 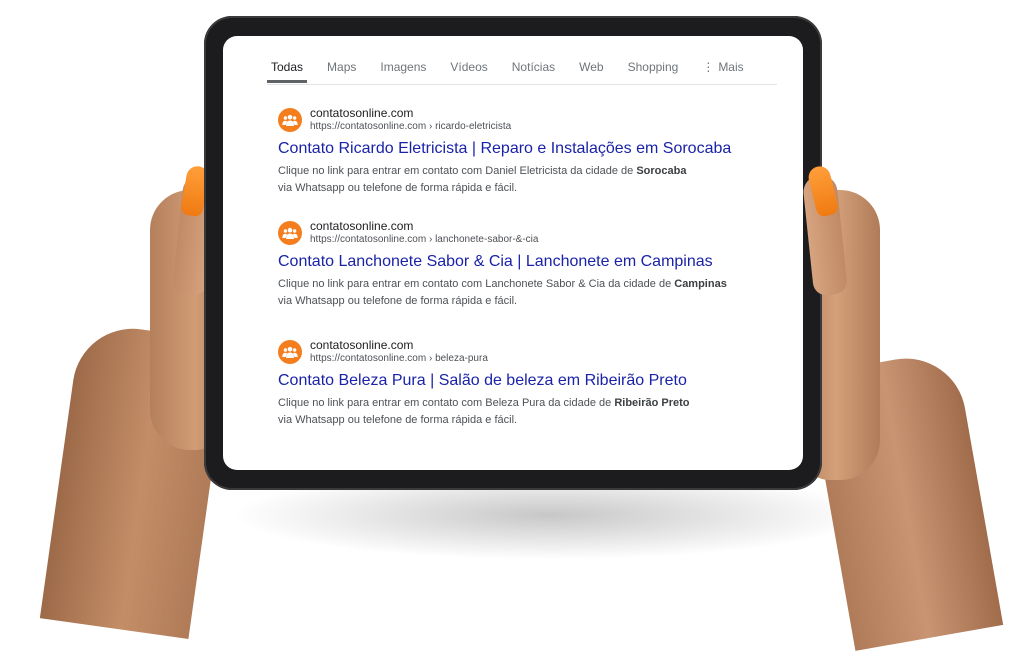 I want to click on result-desc-city: Sorocaba, so click(x=661, y=171).